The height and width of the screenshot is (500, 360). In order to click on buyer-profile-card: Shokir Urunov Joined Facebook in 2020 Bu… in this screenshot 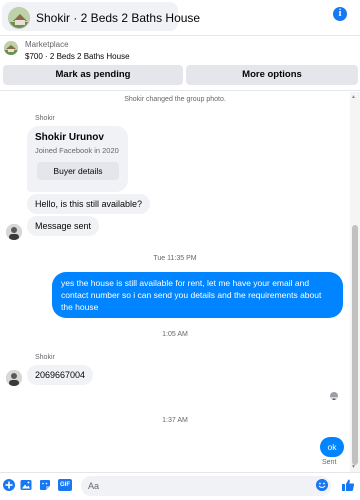, I will do `click(77, 159)`.